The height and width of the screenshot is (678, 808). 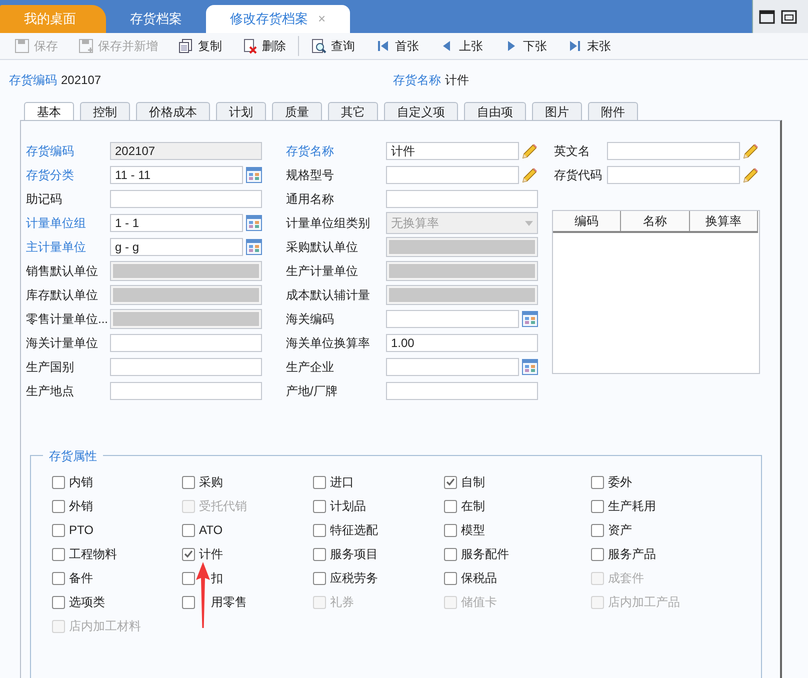 I want to click on column-header: 名称, so click(x=655, y=221).